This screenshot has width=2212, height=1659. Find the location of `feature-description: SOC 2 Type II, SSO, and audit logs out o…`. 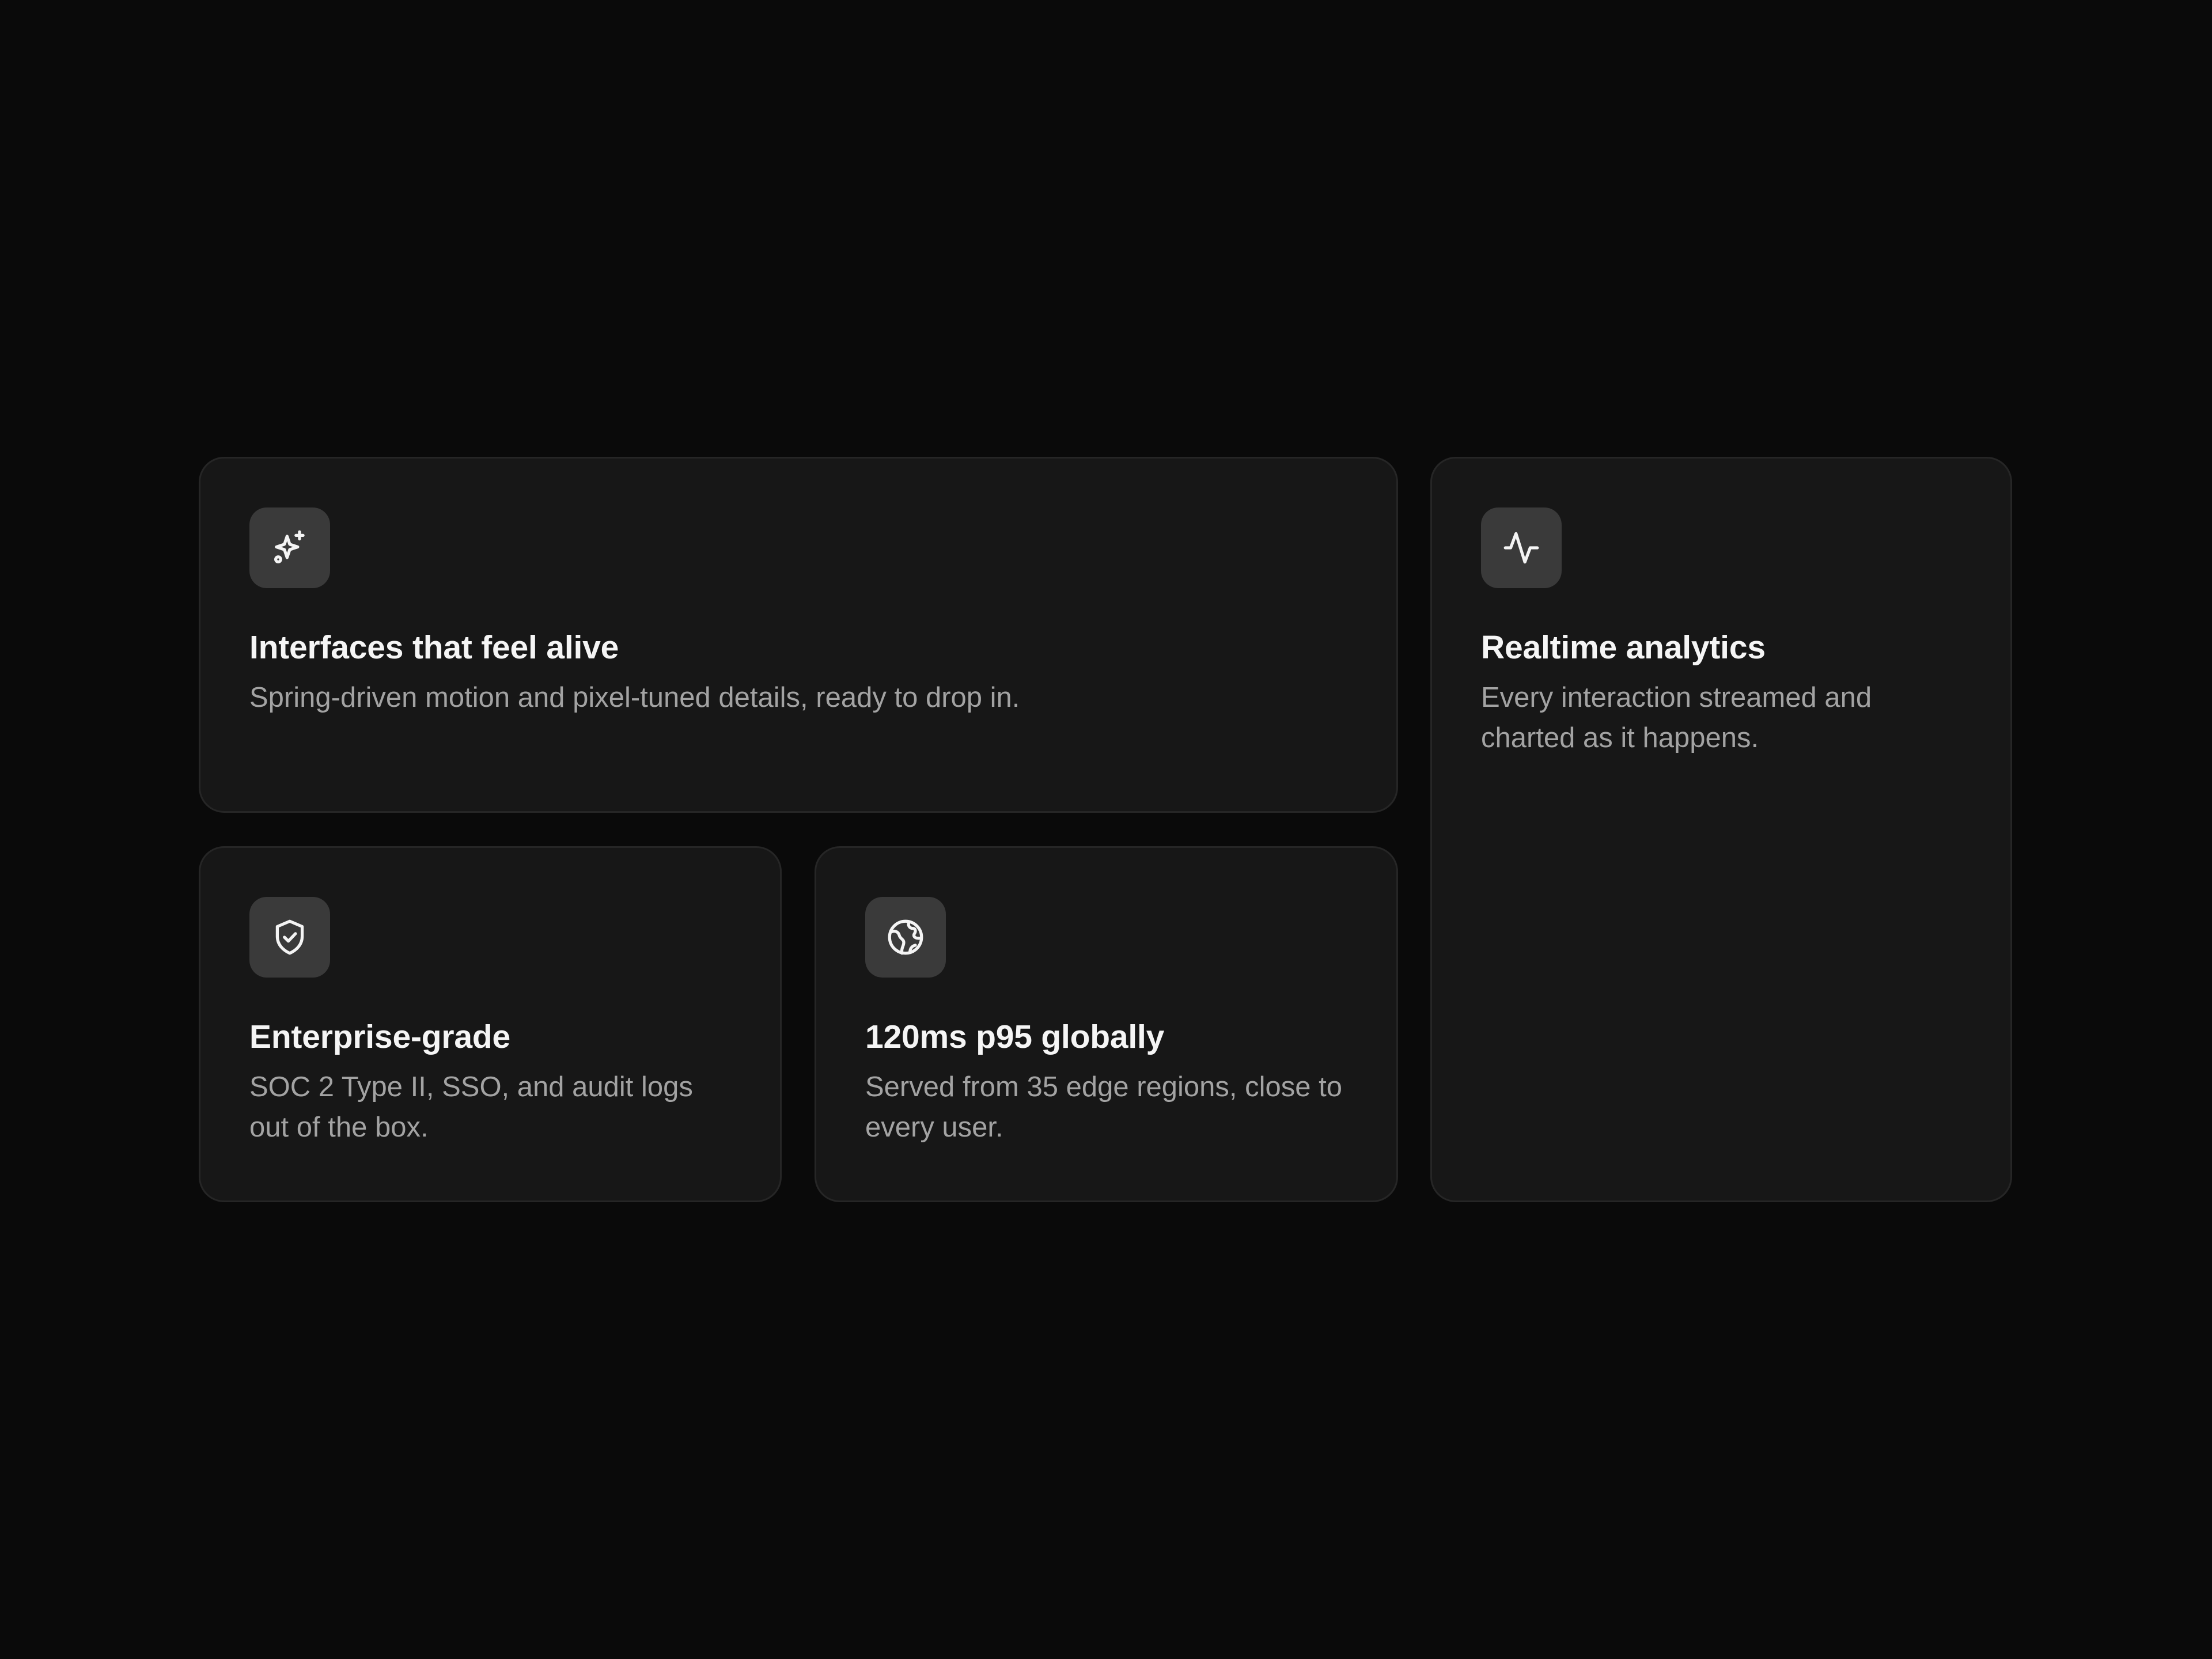

feature-description: SOC 2 Type II, SSO, and audit logs out o… is located at coordinates (471, 1107).